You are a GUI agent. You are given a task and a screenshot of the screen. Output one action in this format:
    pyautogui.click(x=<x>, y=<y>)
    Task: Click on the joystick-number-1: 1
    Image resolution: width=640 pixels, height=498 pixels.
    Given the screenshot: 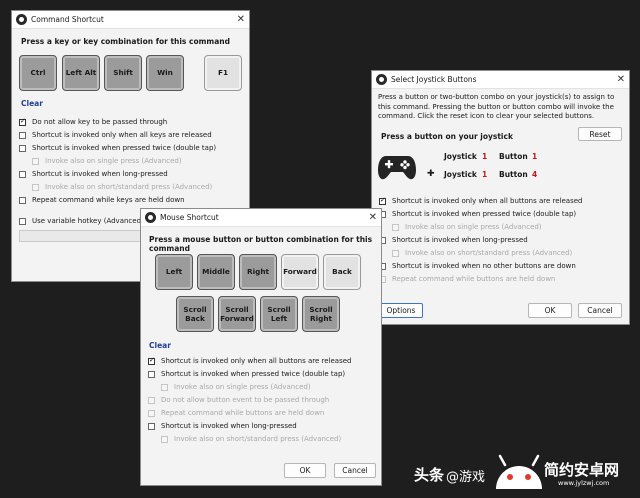 What is the action you would take?
    pyautogui.click(x=485, y=156)
    